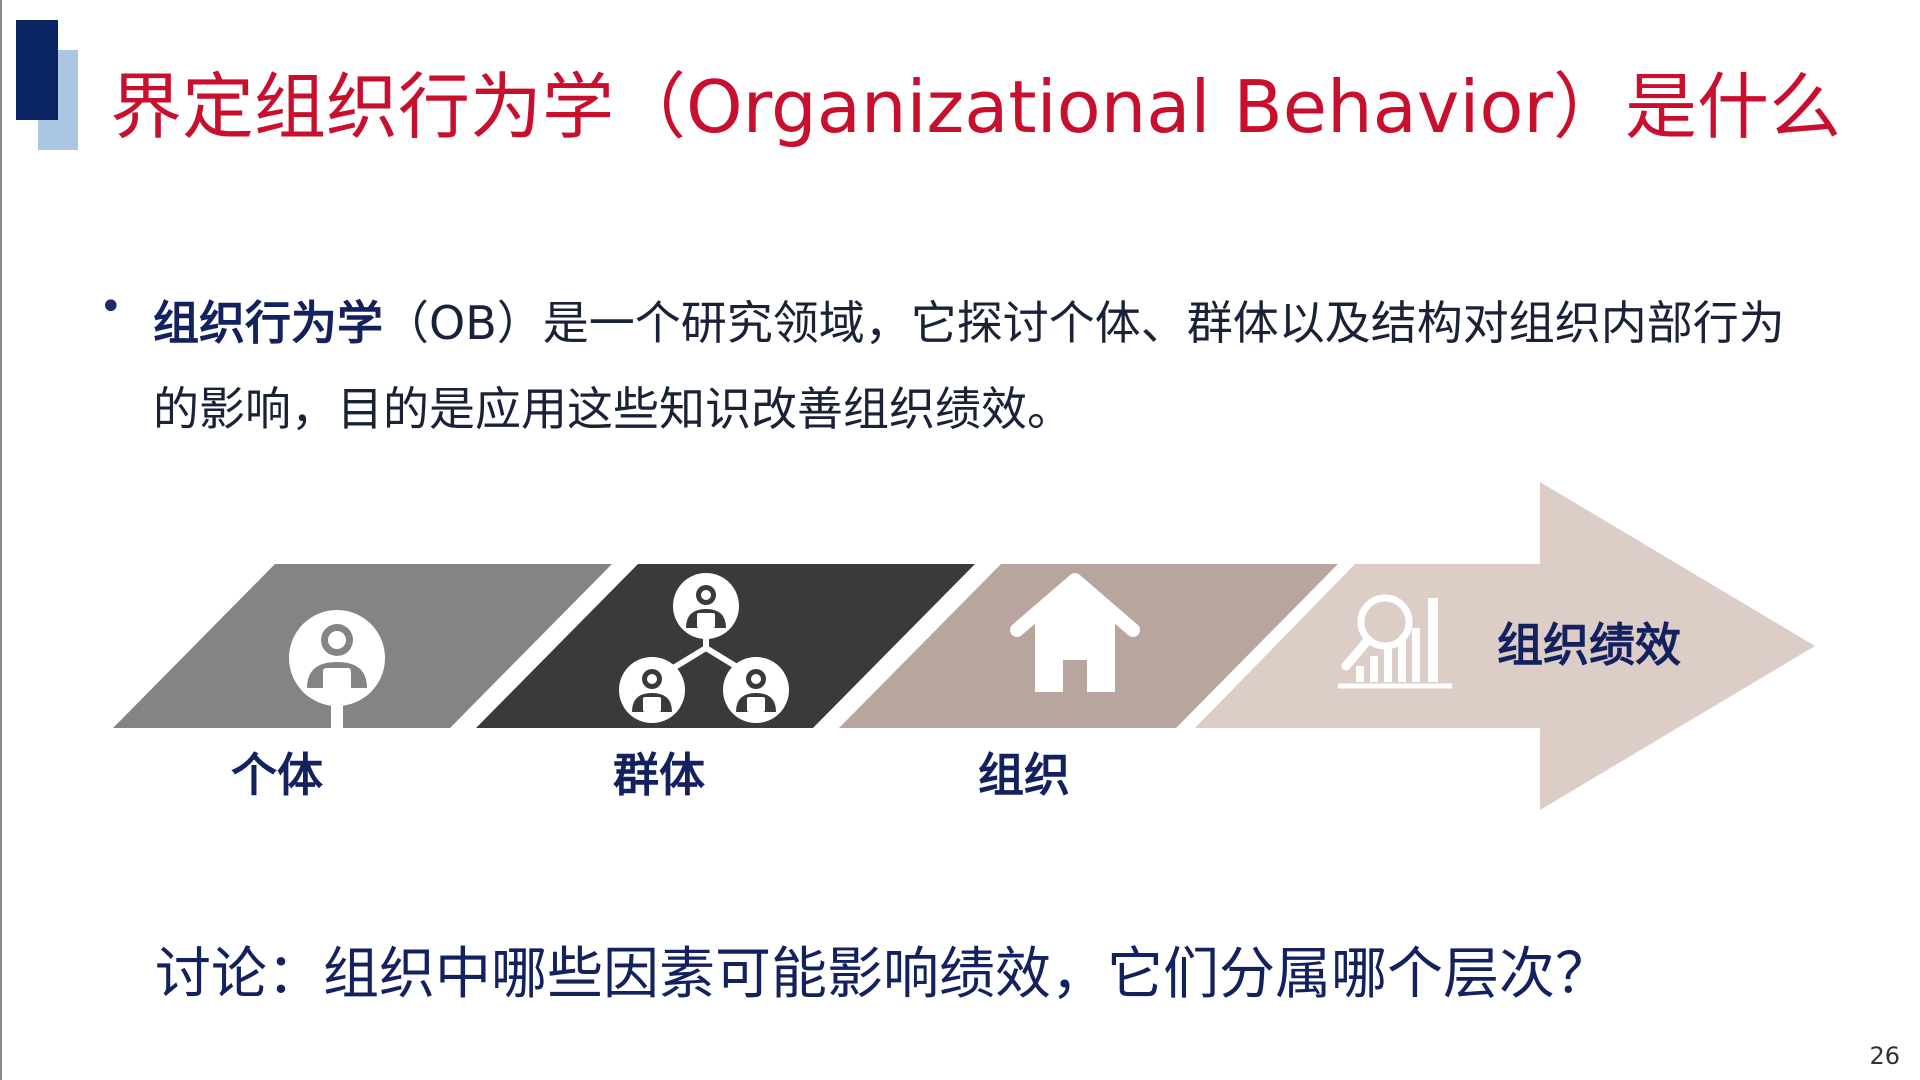  Describe the element at coordinates (659, 775) in the screenshot. I see `level-label-group: 群体` at that location.